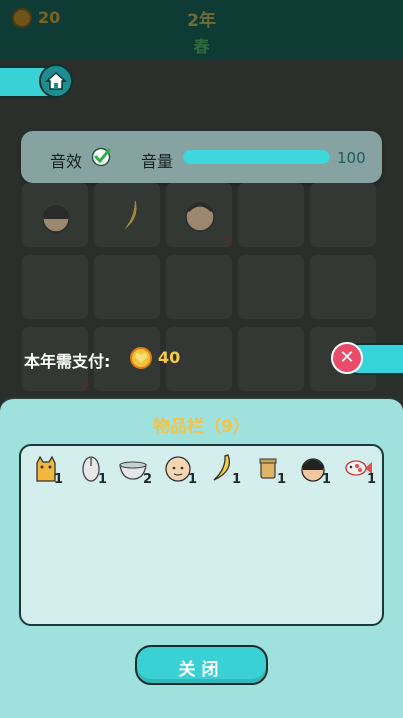 The height and width of the screenshot is (718, 403). What do you see at coordinates (169, 357) in the screenshot?
I see `payment-amount: 40` at bounding box center [169, 357].